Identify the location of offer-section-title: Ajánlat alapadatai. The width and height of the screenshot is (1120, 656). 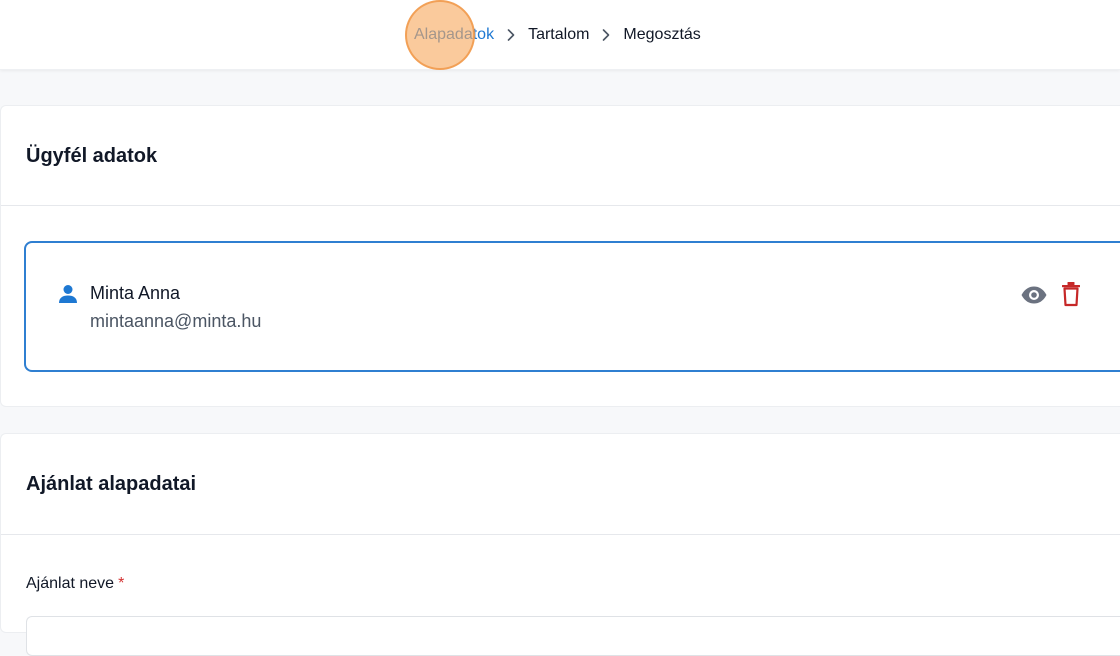
(111, 484).